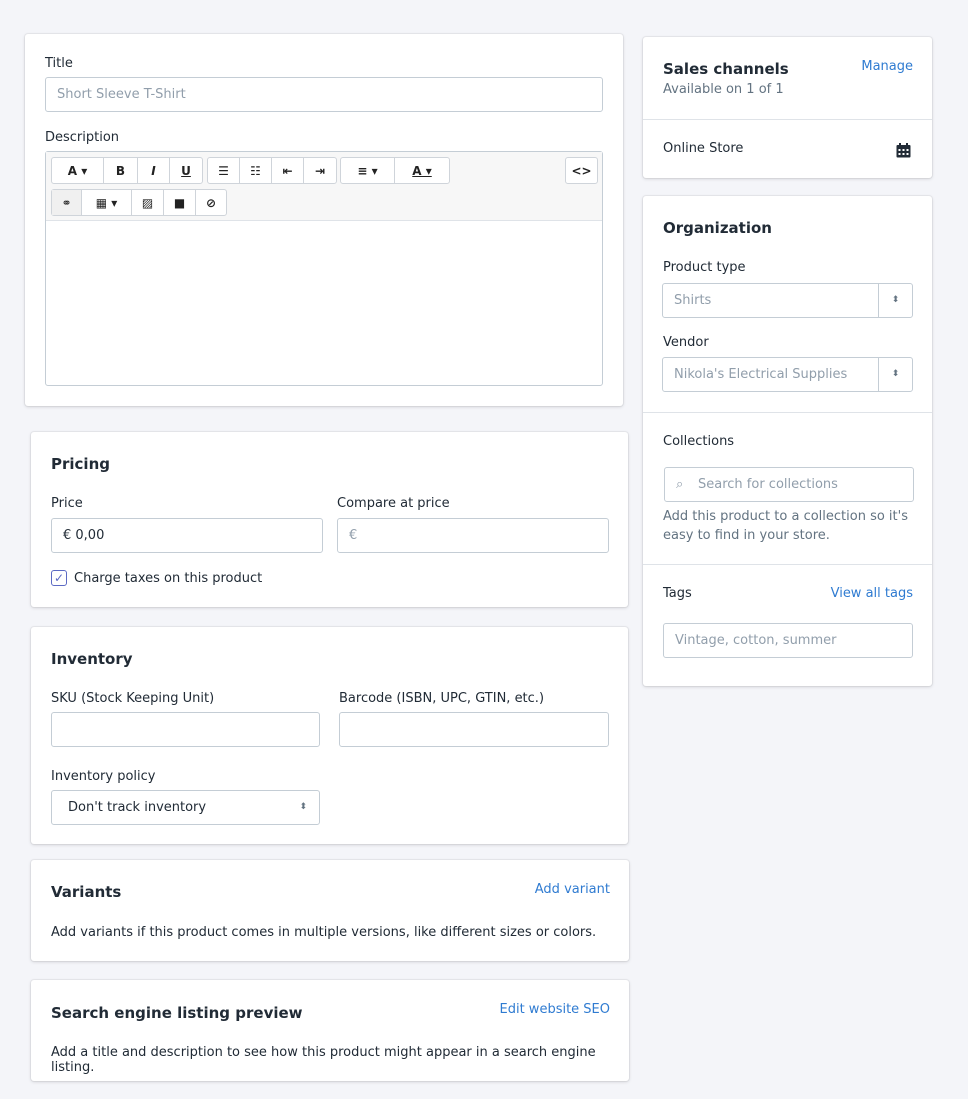 This screenshot has width=968, height=1099. I want to click on sales-channels-subtitle: Available on 1 of 1, so click(723, 89).